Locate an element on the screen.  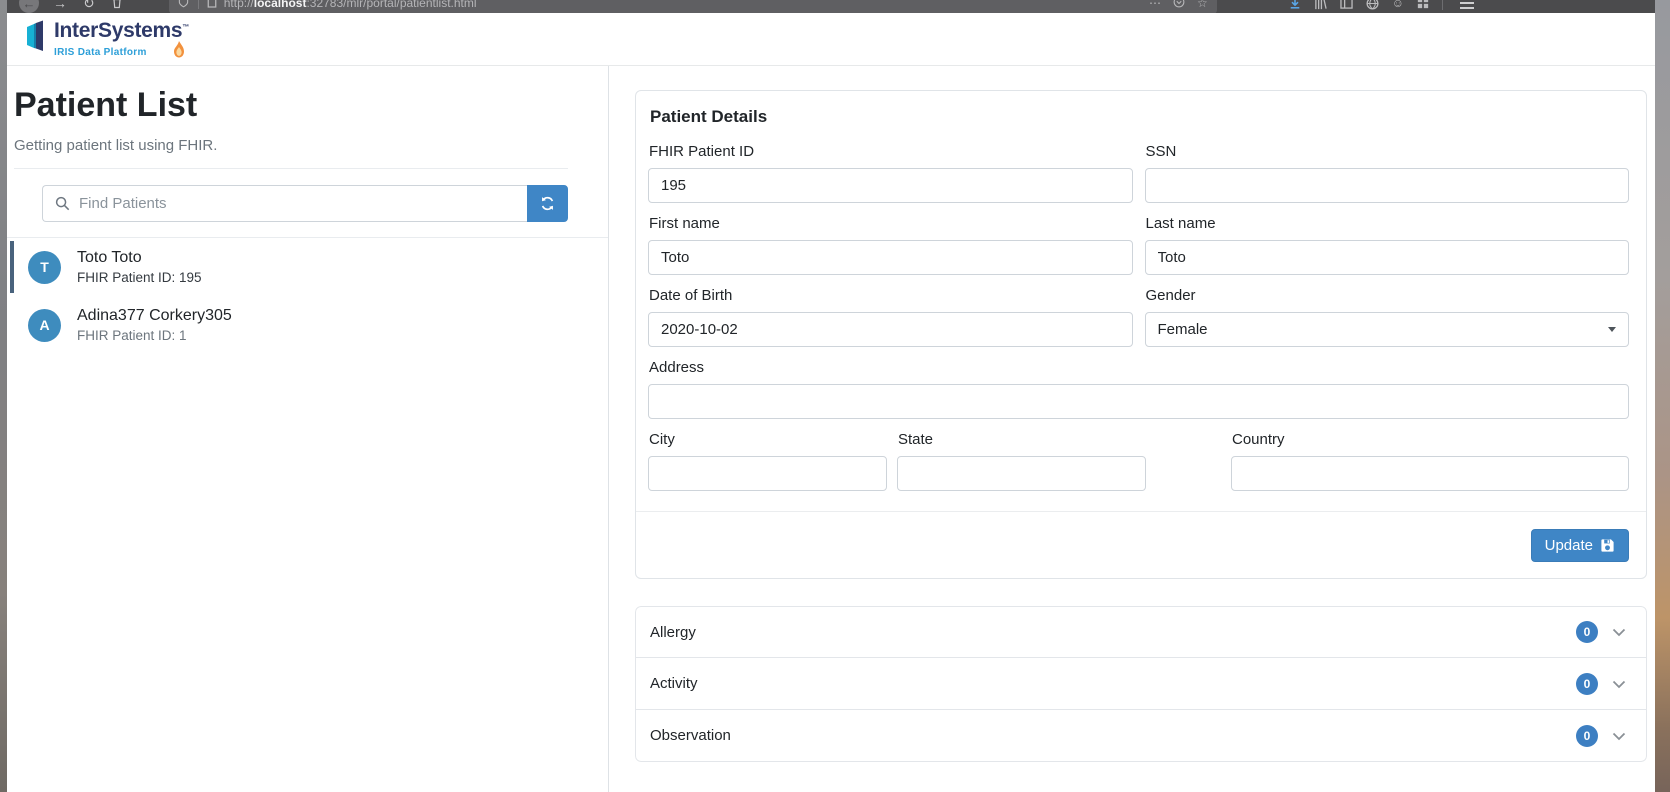
toolbar-separator is located at coordinates (1442, 5).